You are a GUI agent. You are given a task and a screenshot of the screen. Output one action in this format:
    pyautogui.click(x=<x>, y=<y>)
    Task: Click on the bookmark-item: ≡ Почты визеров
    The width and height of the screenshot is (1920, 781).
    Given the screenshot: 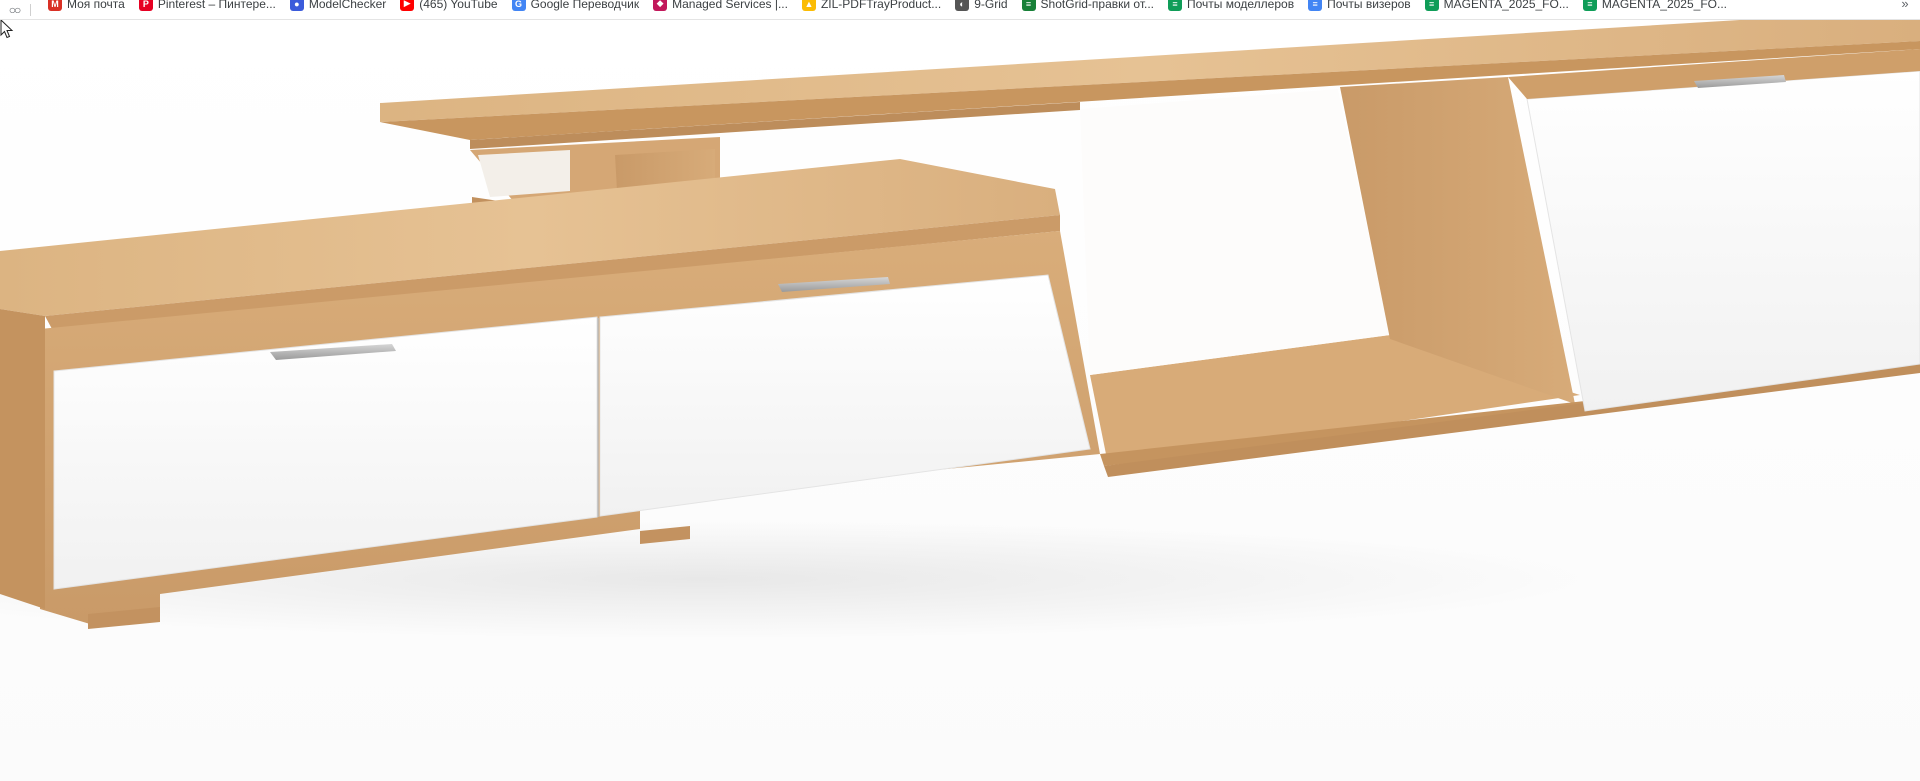 What is the action you would take?
    pyautogui.click(x=1359, y=6)
    